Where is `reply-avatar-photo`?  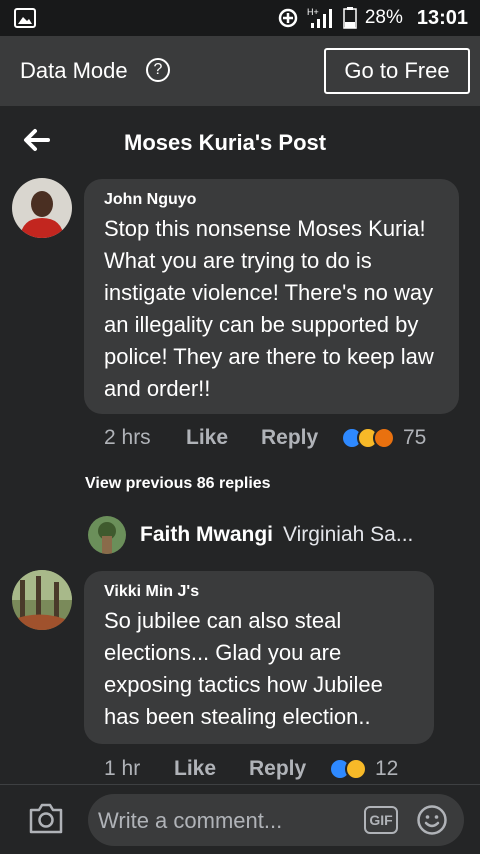 reply-avatar-photo is located at coordinates (107, 535).